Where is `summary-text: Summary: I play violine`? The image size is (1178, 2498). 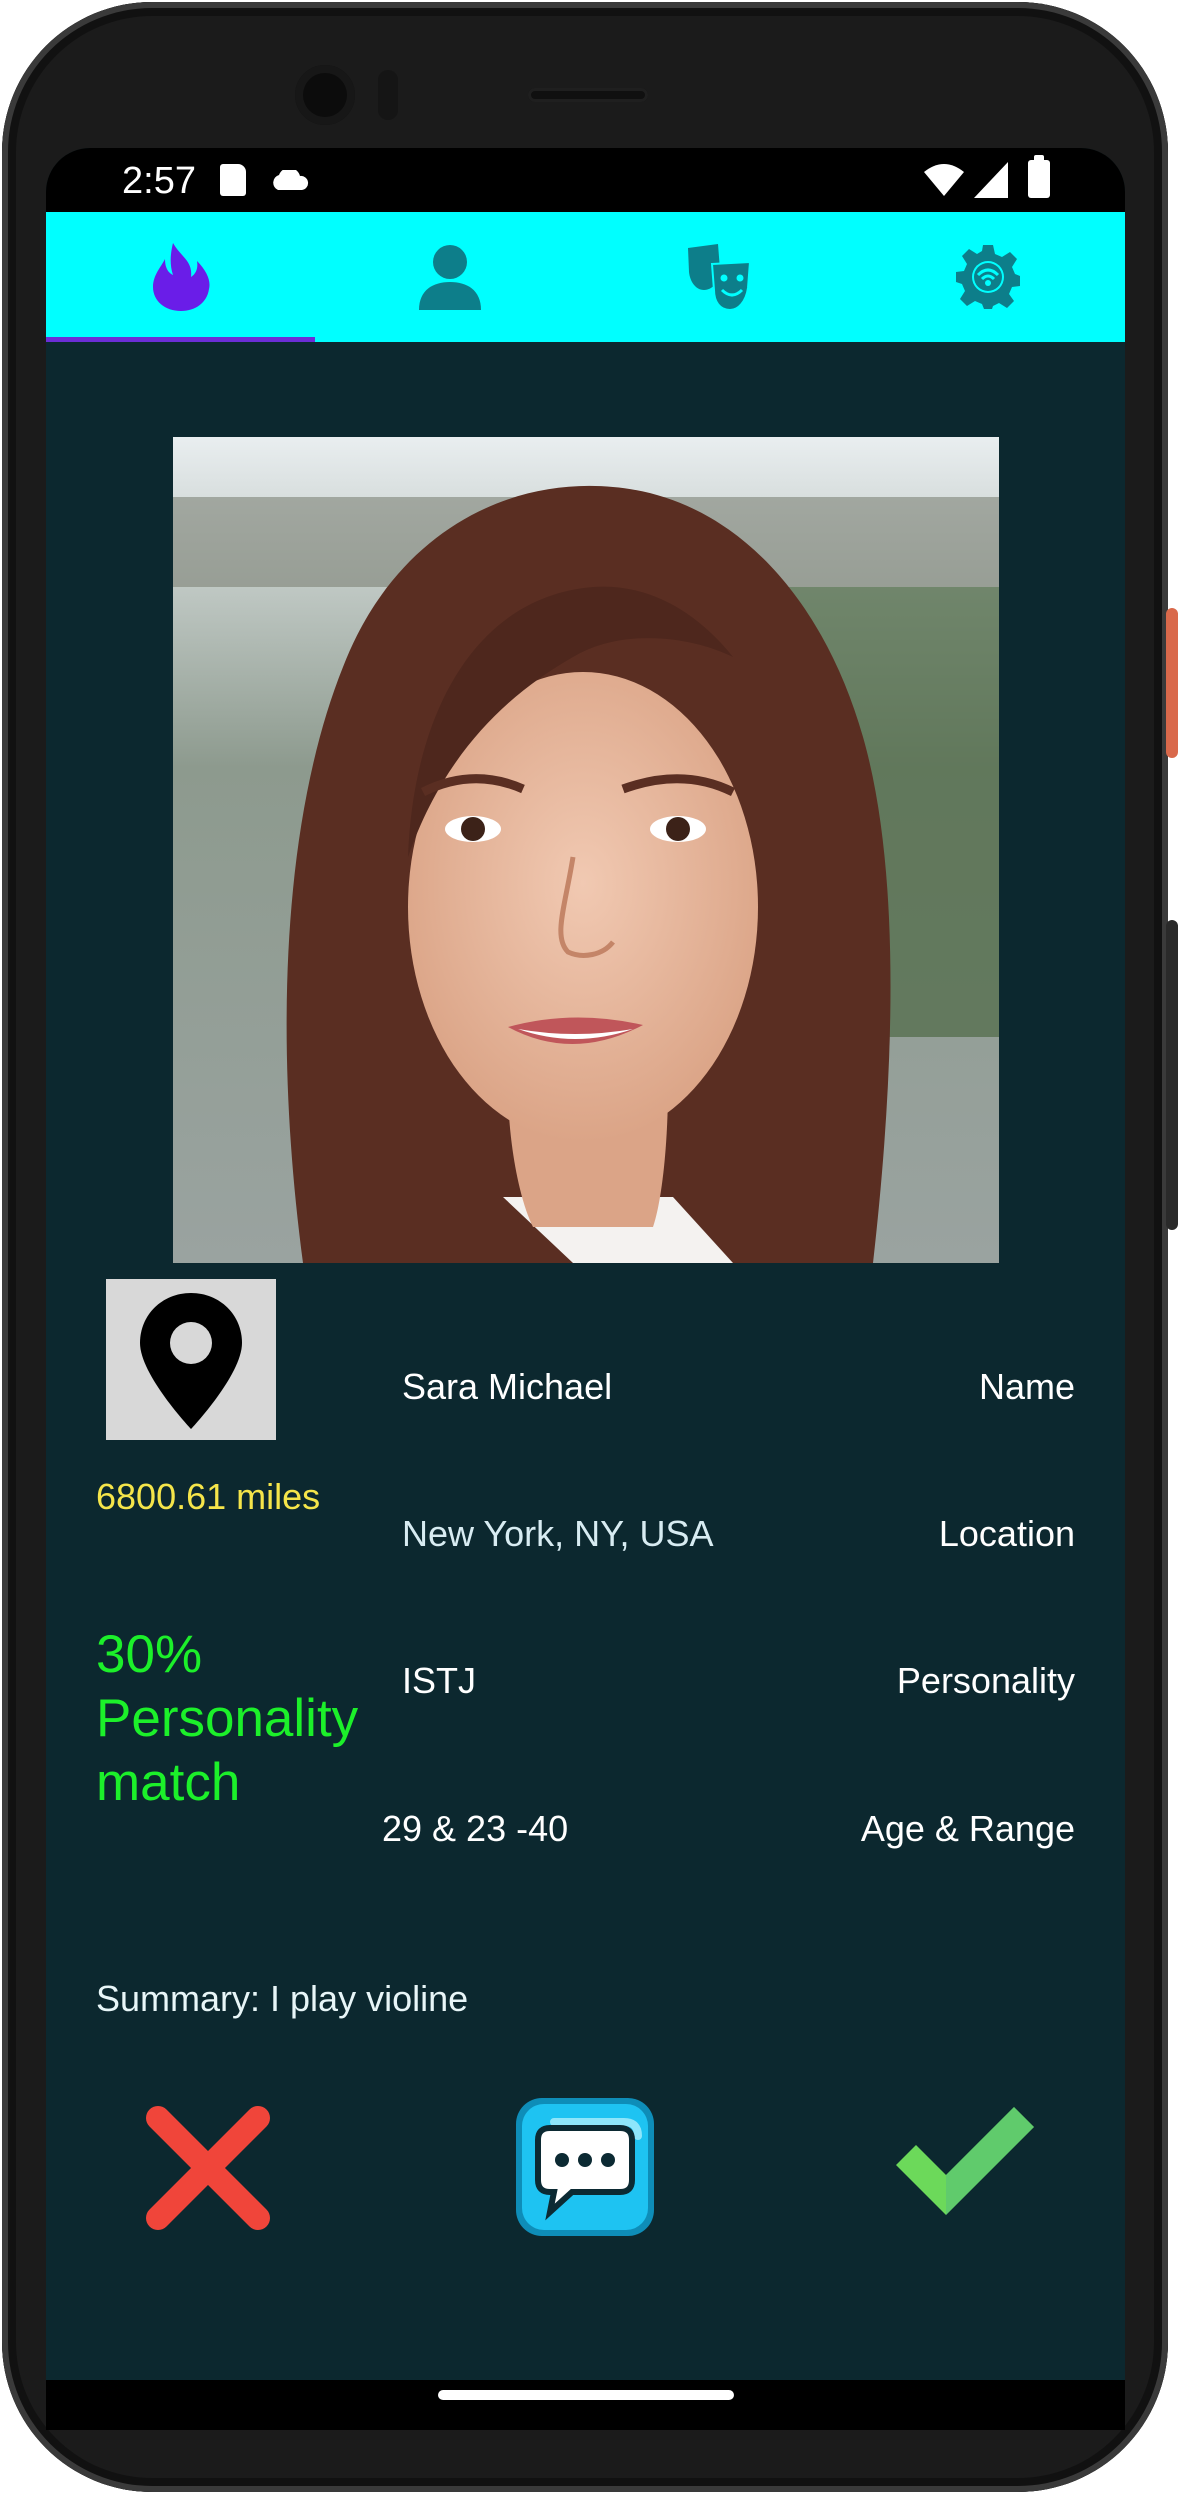
summary-text: Summary: I play violine is located at coordinates (282, 1998).